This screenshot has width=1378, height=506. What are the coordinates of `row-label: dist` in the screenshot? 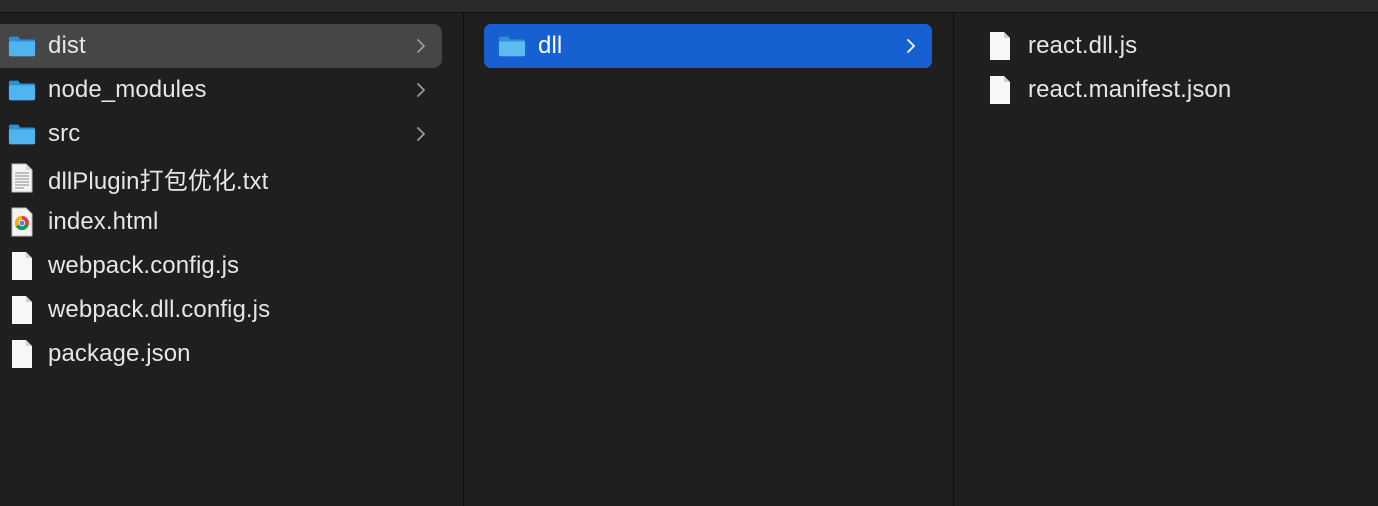 It's located at (67, 45).